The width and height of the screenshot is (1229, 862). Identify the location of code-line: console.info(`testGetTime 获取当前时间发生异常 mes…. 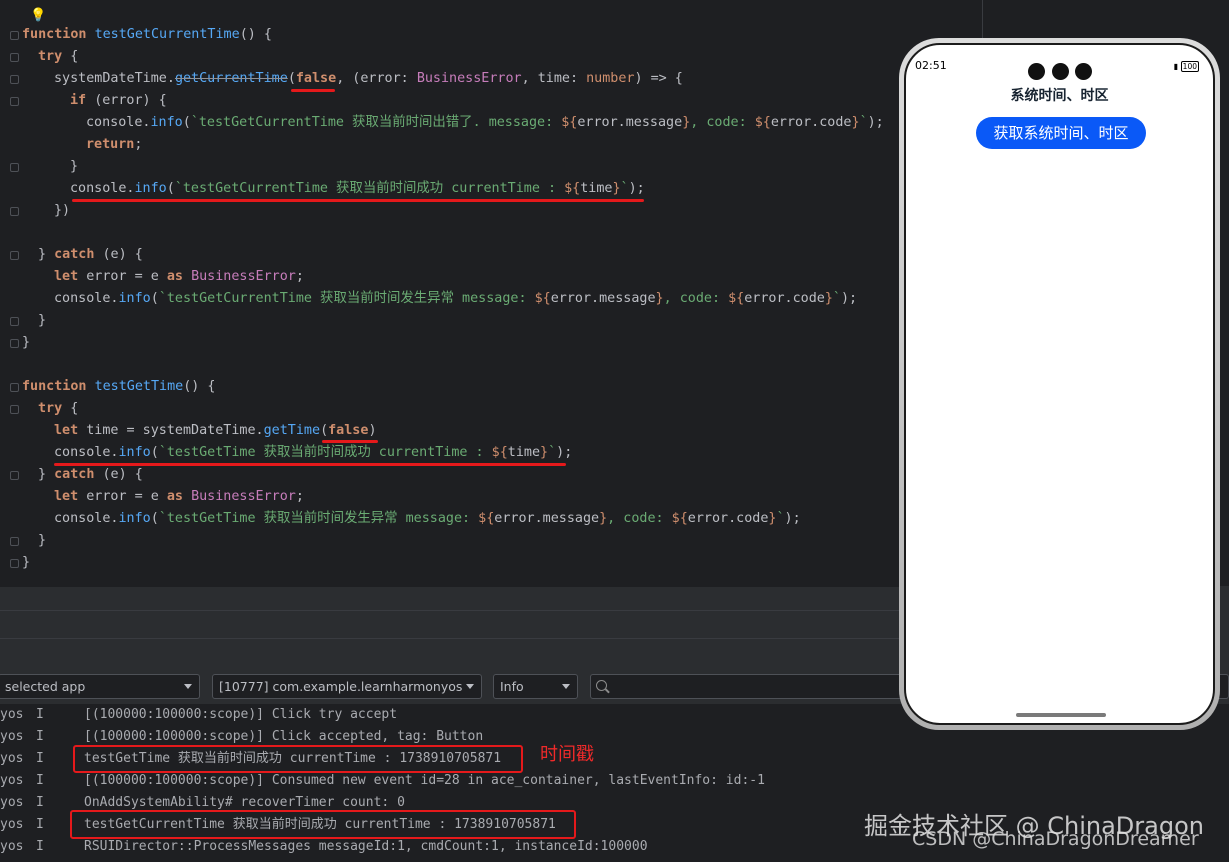
(427, 519).